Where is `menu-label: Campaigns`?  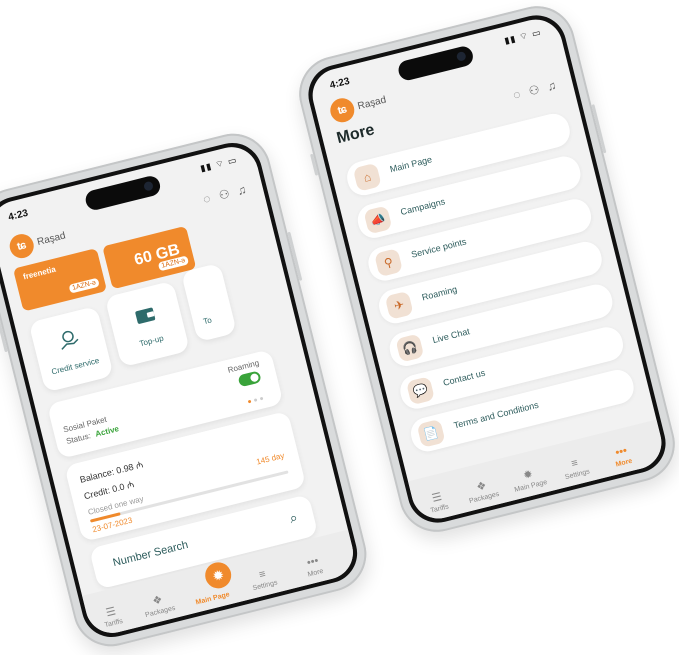
menu-label: Campaigns is located at coordinates (423, 207).